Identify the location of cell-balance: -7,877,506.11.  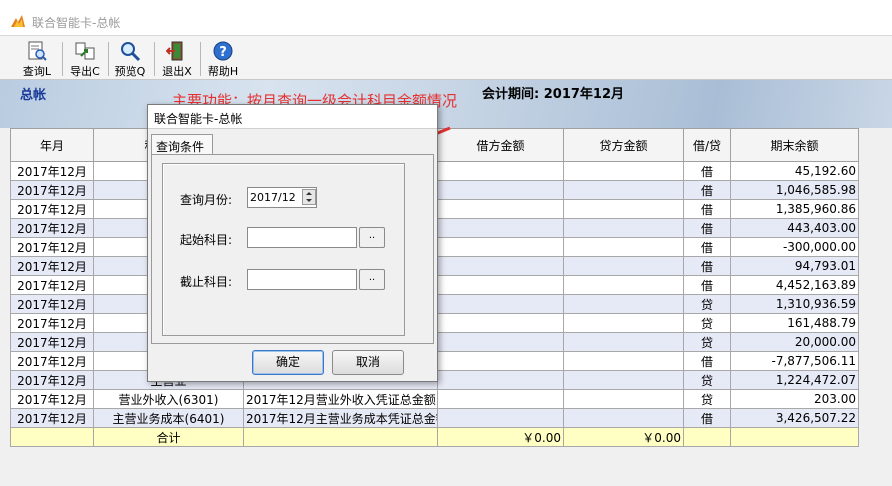
(794, 361).